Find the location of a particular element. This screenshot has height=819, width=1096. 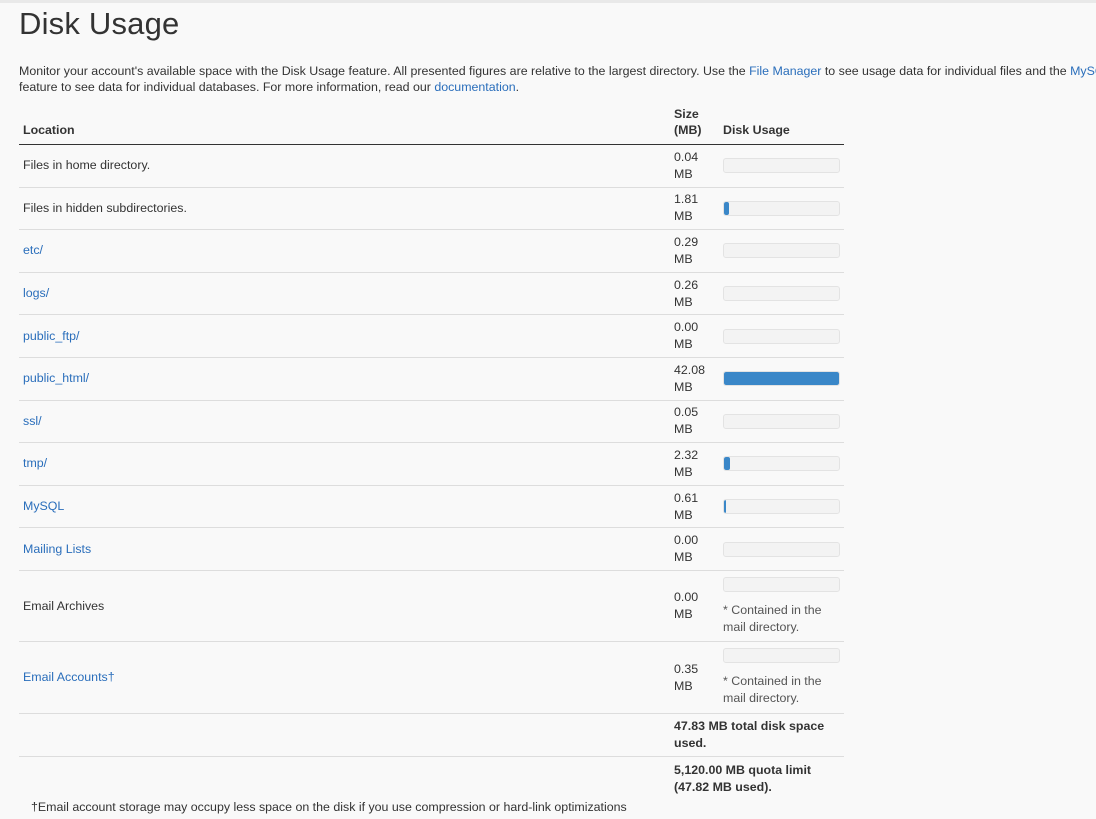

top-border is located at coordinates (548, 1).